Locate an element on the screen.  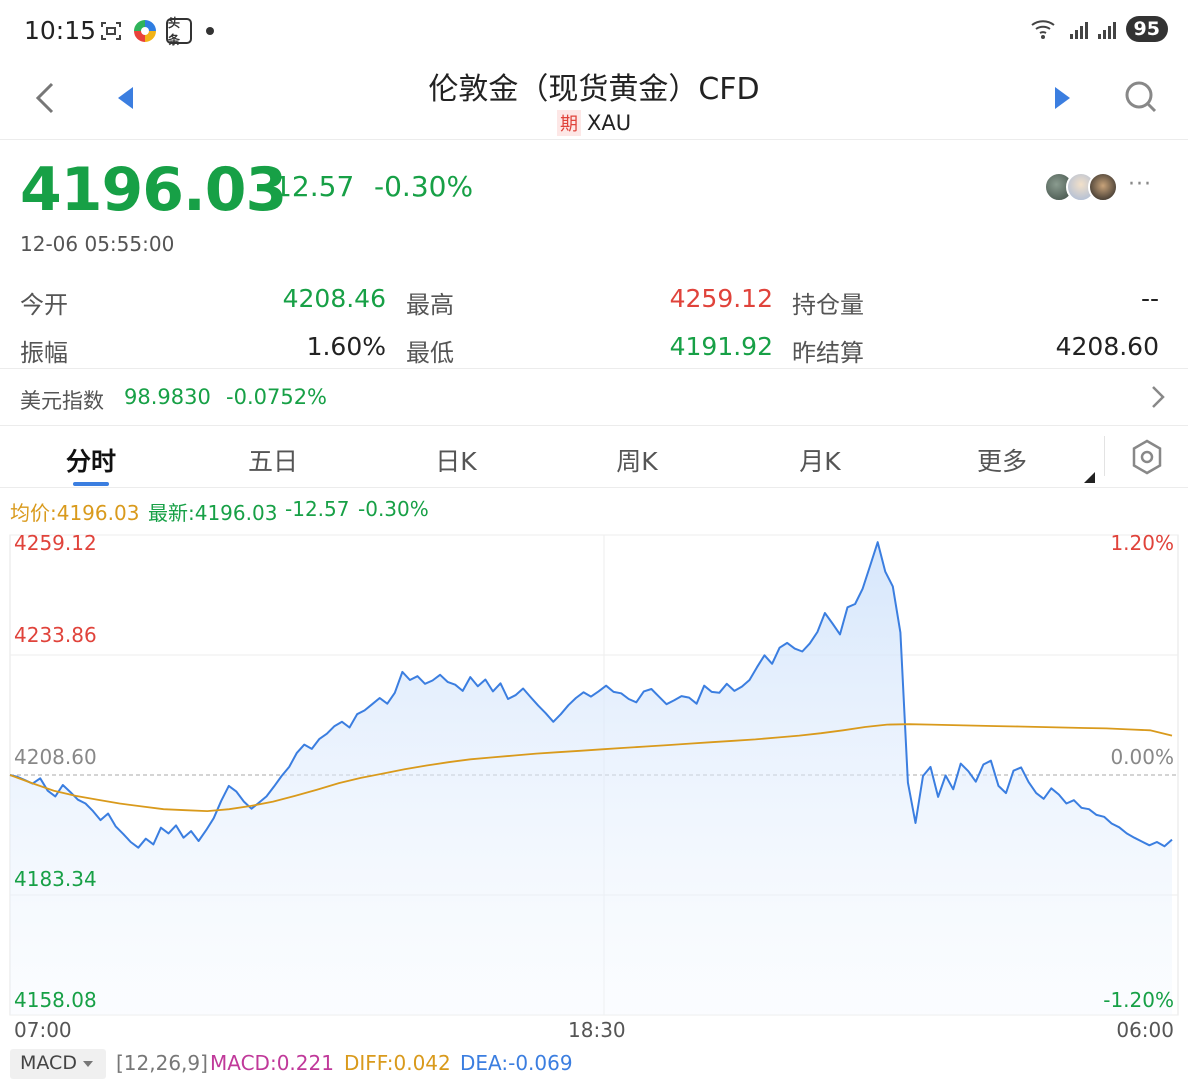
y-tick-right: -1.20% is located at coordinates (1138, 1000).